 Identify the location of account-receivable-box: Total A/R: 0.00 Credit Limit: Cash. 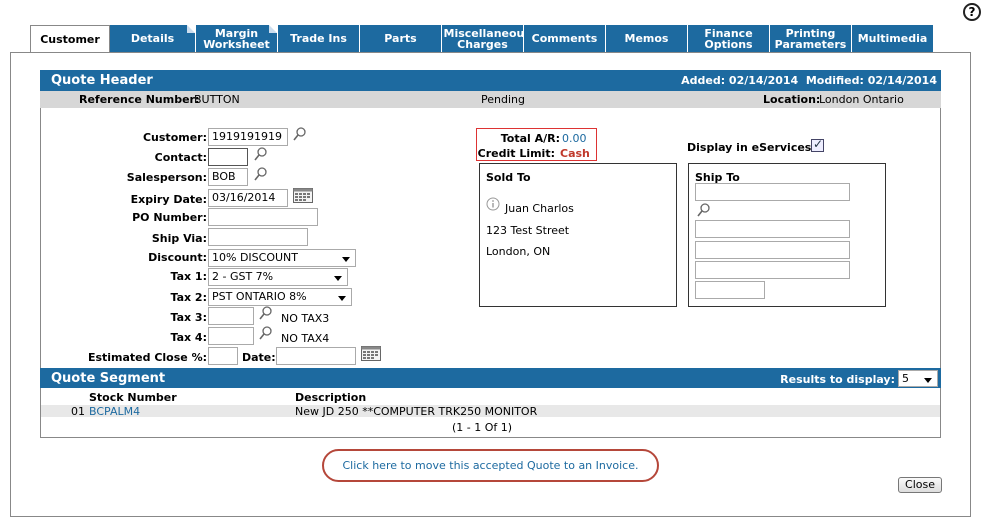
(536, 144).